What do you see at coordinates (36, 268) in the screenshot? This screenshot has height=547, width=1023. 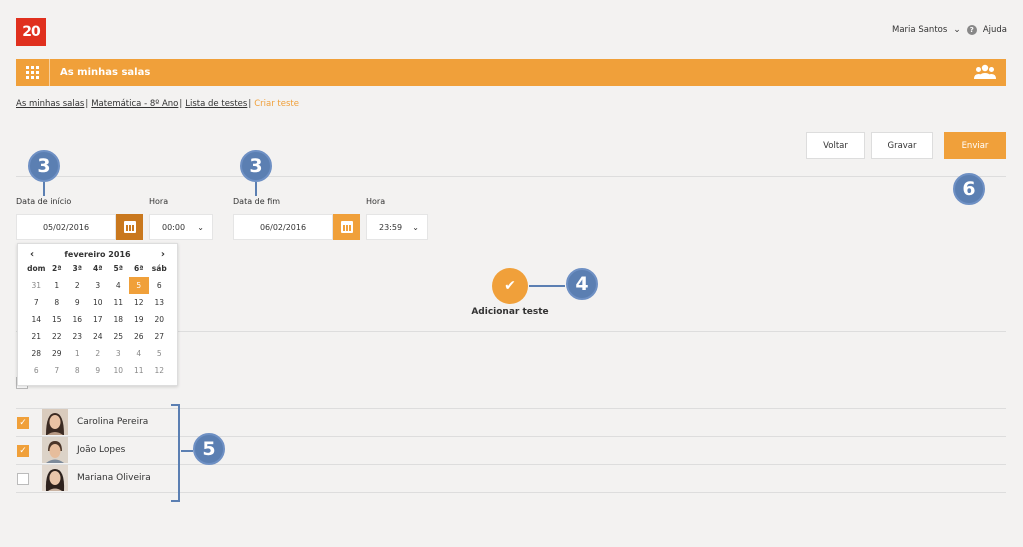 I see `weekday-label: dom` at bounding box center [36, 268].